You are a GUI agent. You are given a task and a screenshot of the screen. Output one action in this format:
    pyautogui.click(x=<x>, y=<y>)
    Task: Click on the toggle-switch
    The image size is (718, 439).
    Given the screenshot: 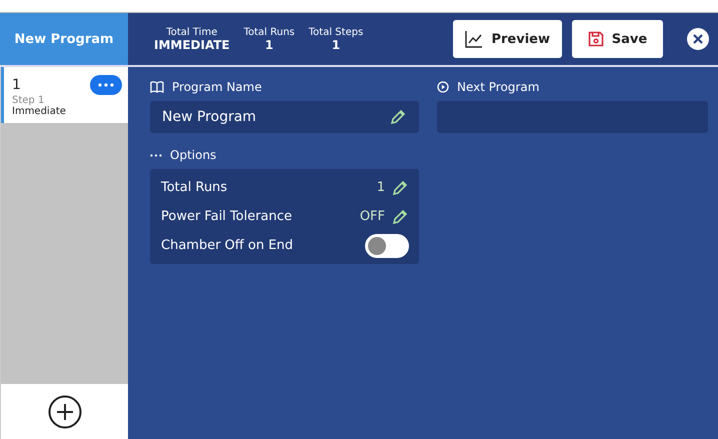 What is the action you would take?
    pyautogui.click(x=387, y=246)
    